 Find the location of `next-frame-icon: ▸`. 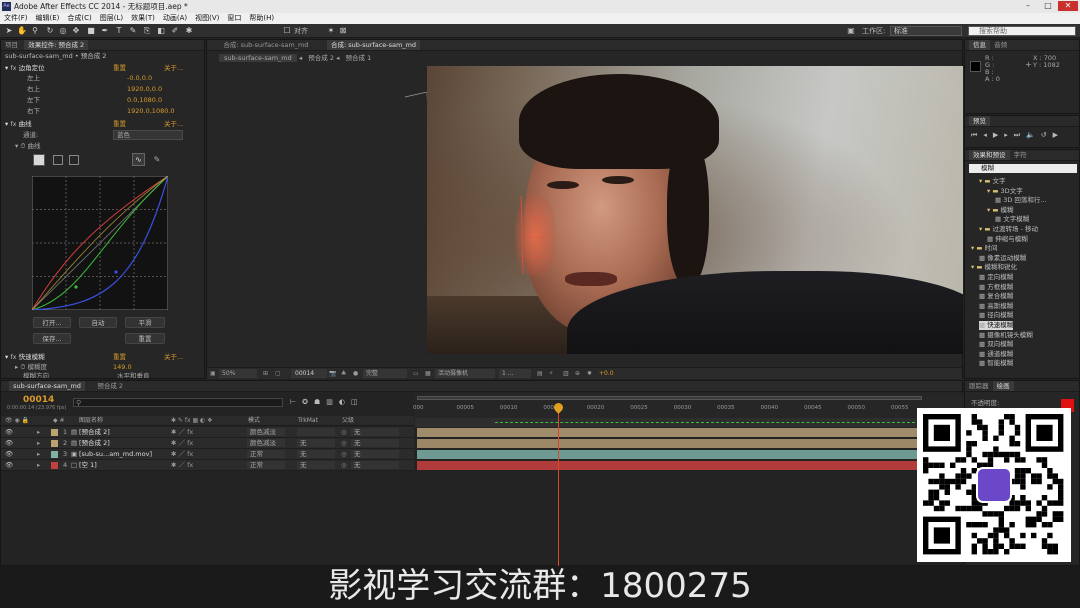

next-frame-icon: ▸ is located at coordinates (1009, 135).